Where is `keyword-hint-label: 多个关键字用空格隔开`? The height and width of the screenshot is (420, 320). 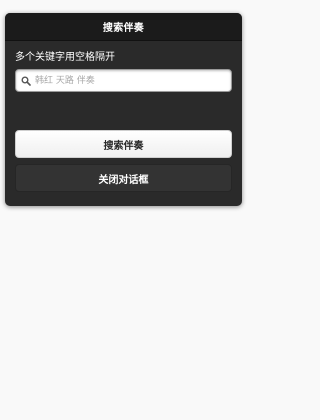
keyword-hint-label: 多个关键字用空格隔开 is located at coordinates (65, 57).